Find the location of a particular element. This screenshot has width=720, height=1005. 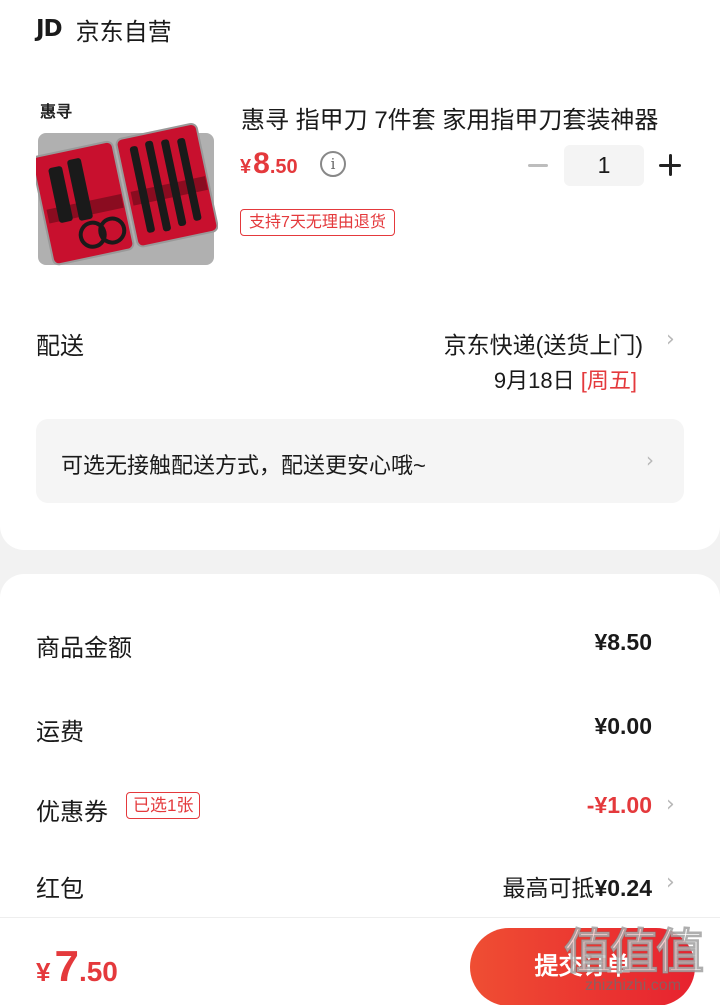

price-currency: ¥ is located at coordinates (246, 167).